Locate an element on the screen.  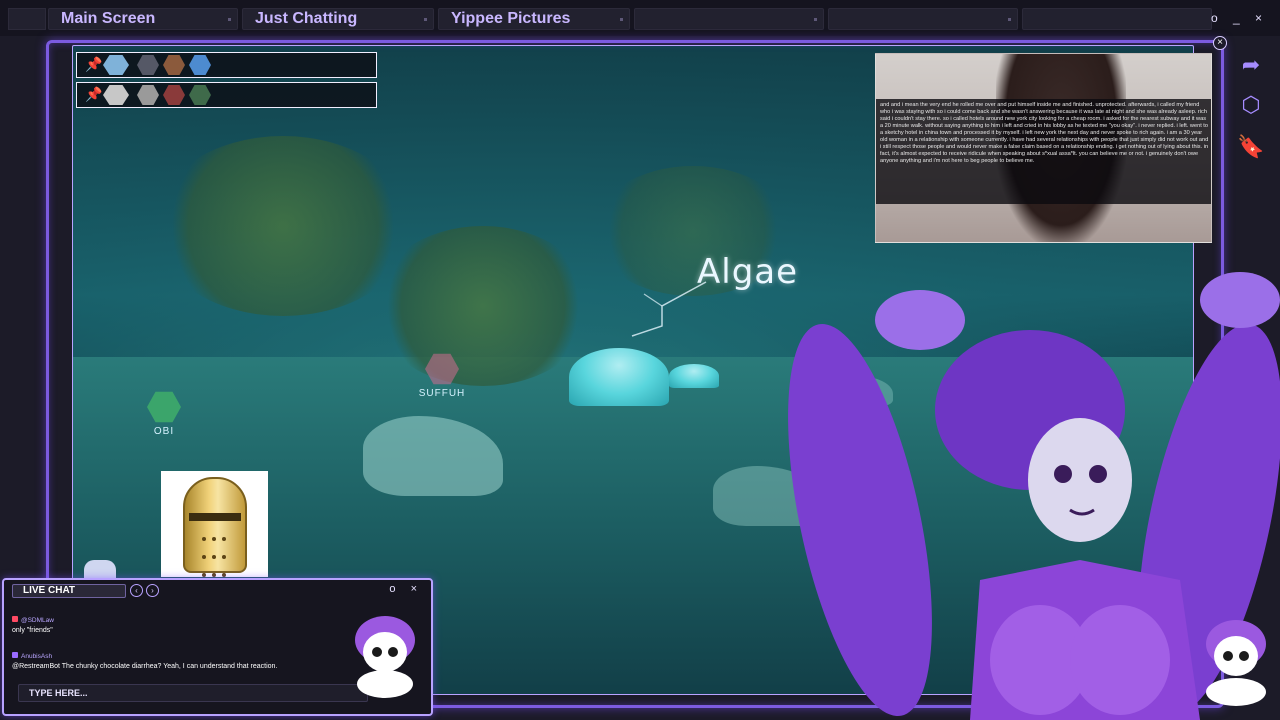
tab-main-screen: Main Screen is located at coordinates (143, 19).